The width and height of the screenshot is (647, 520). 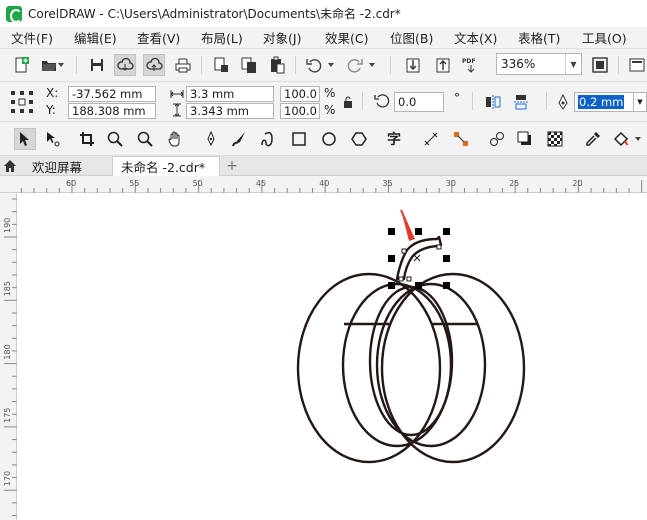 I want to click on text-tool-icon: 字, so click(x=395, y=139).